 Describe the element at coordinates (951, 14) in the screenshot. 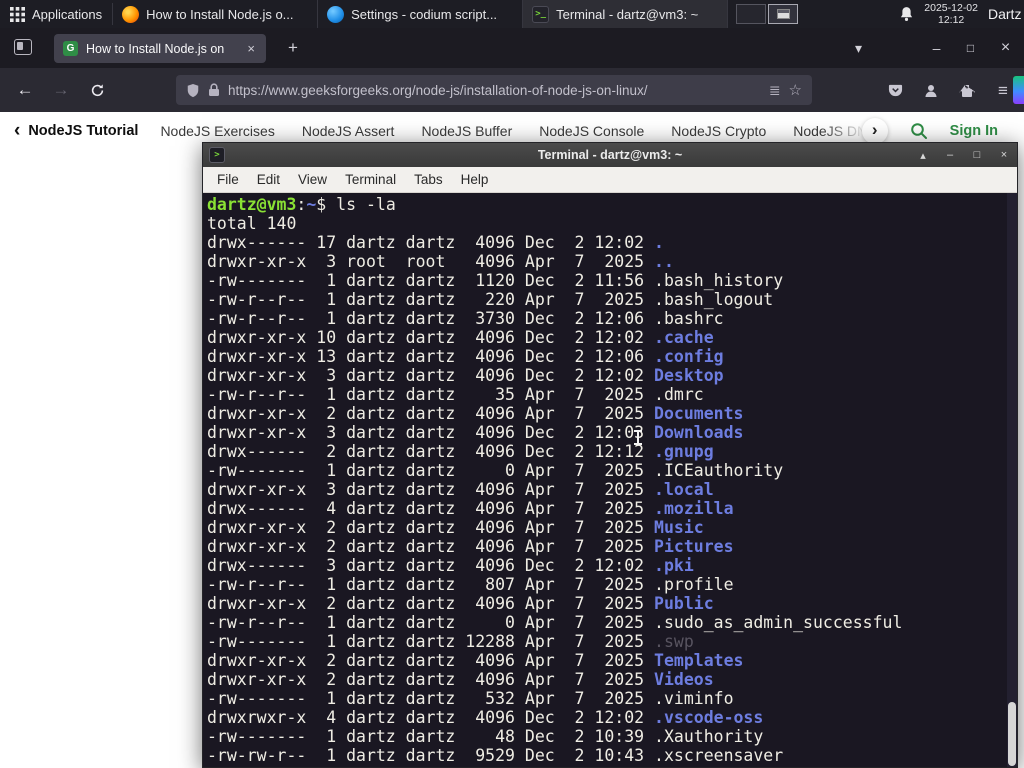

I see `clock: 2025-12-02 12:12` at that location.